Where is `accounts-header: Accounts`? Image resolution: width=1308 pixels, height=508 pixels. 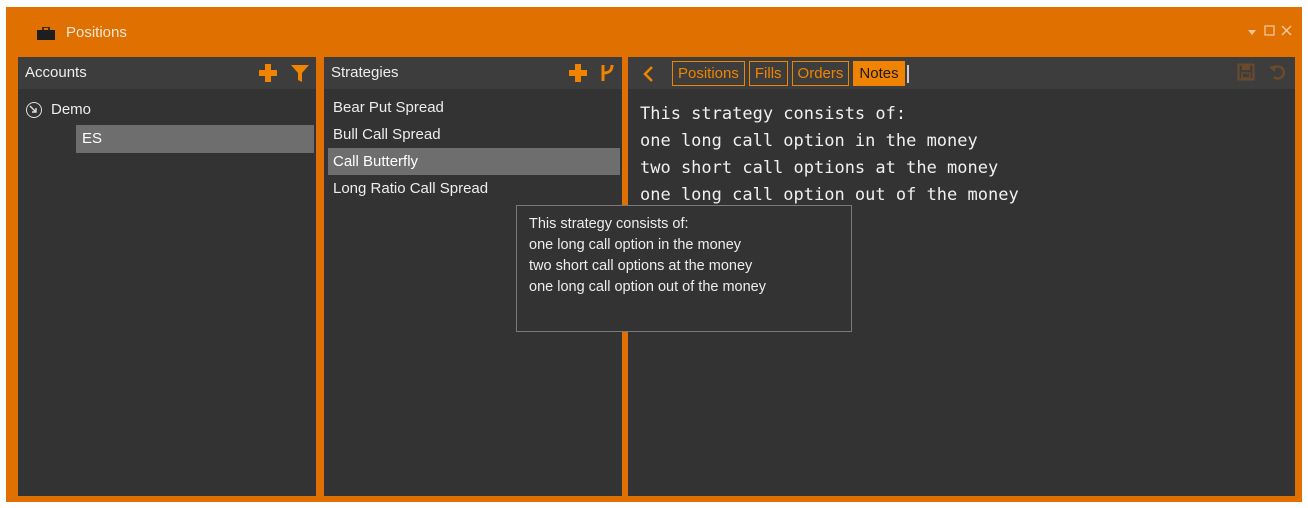
accounts-header: Accounts is located at coordinates (167, 73).